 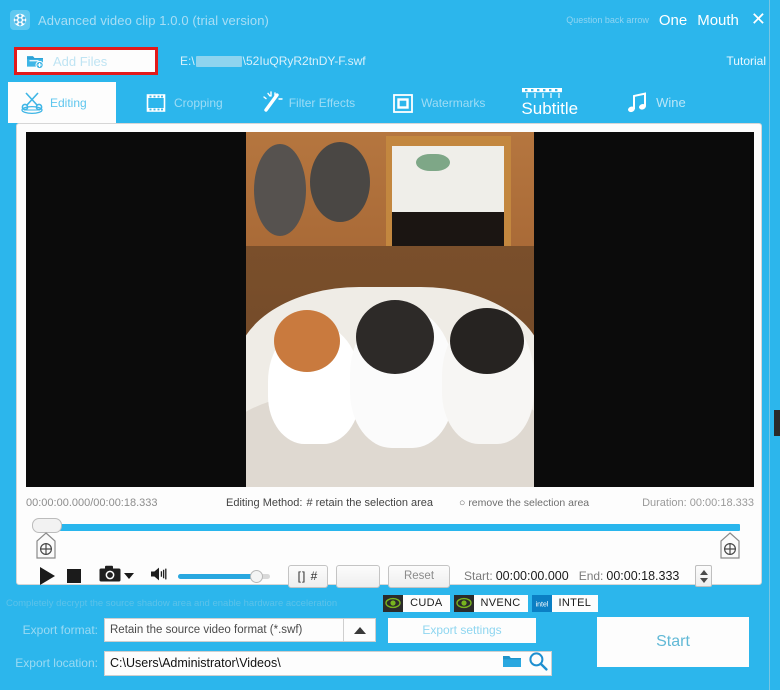 I want to click on badge-nvenc-label: NVENC, so click(x=500, y=603).